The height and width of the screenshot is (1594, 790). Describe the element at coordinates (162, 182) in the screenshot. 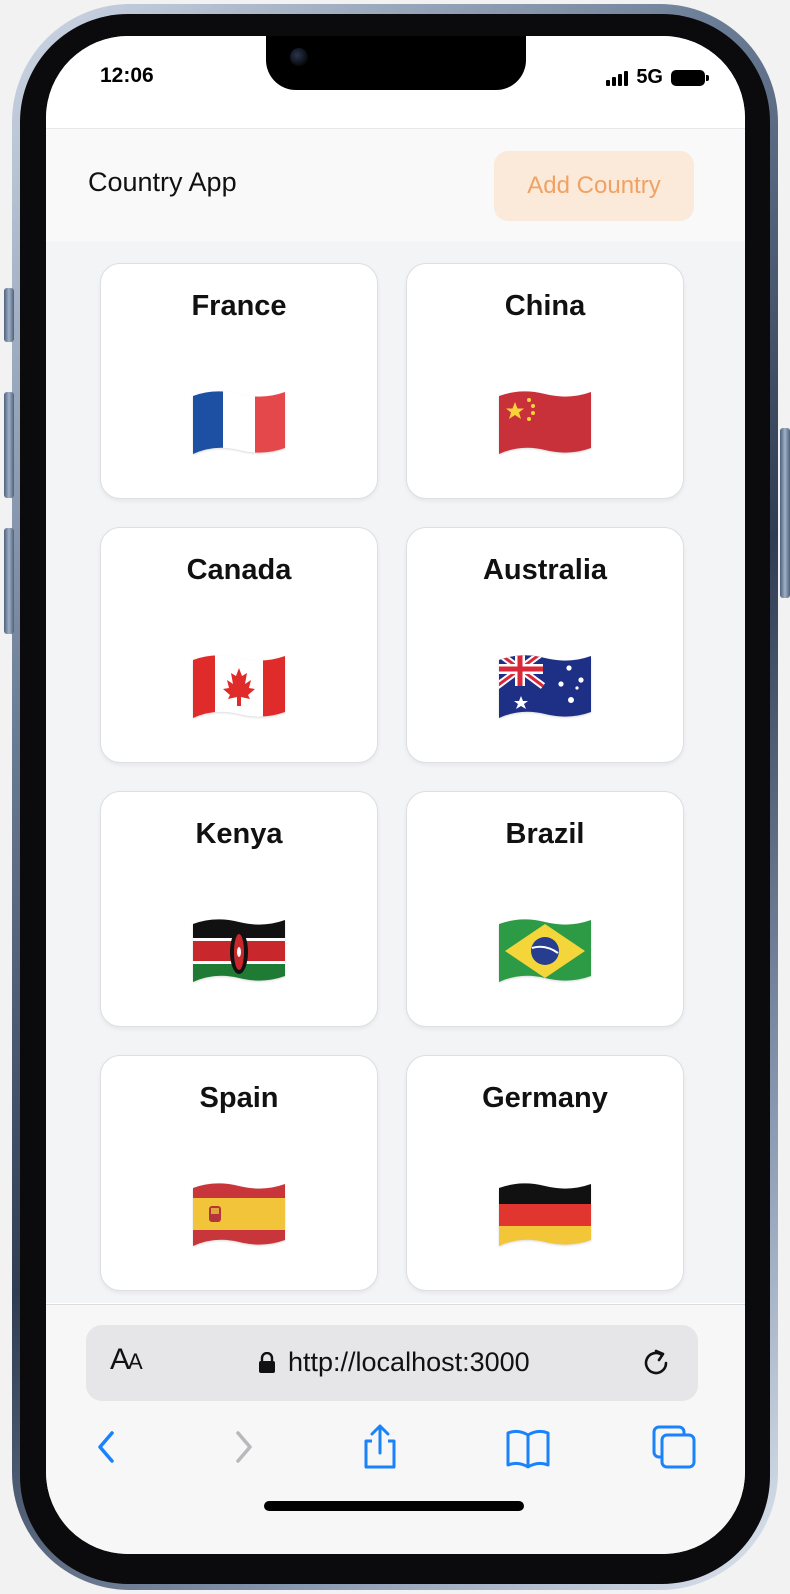

I see `app-title: Country App` at that location.